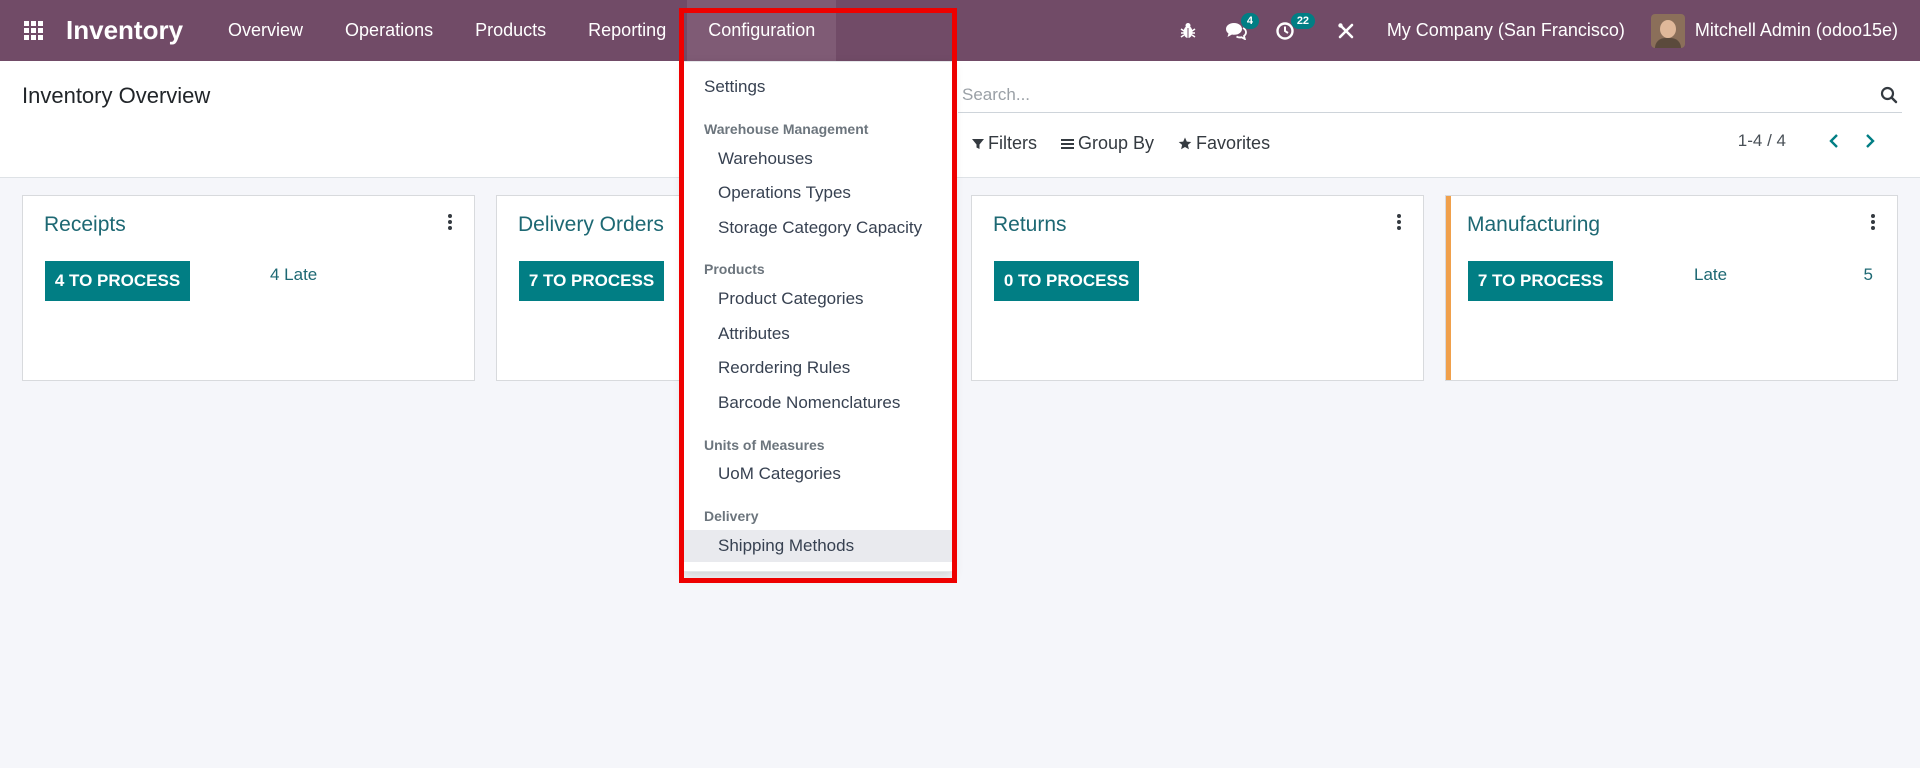  What do you see at coordinates (293, 275) in the screenshot?
I see `late-link: 4 Late` at bounding box center [293, 275].